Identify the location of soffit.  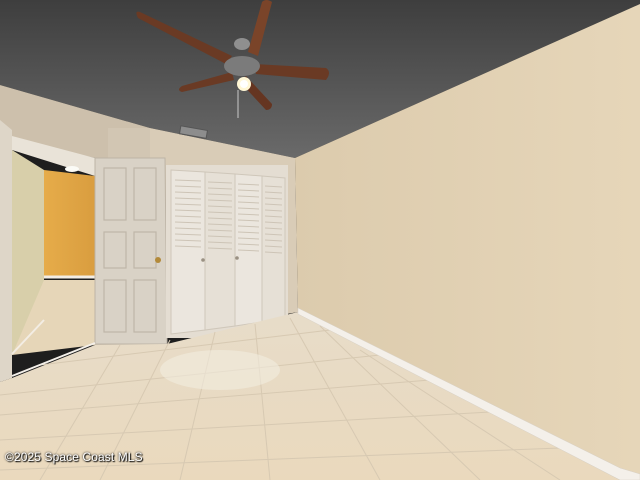
(129, 143).